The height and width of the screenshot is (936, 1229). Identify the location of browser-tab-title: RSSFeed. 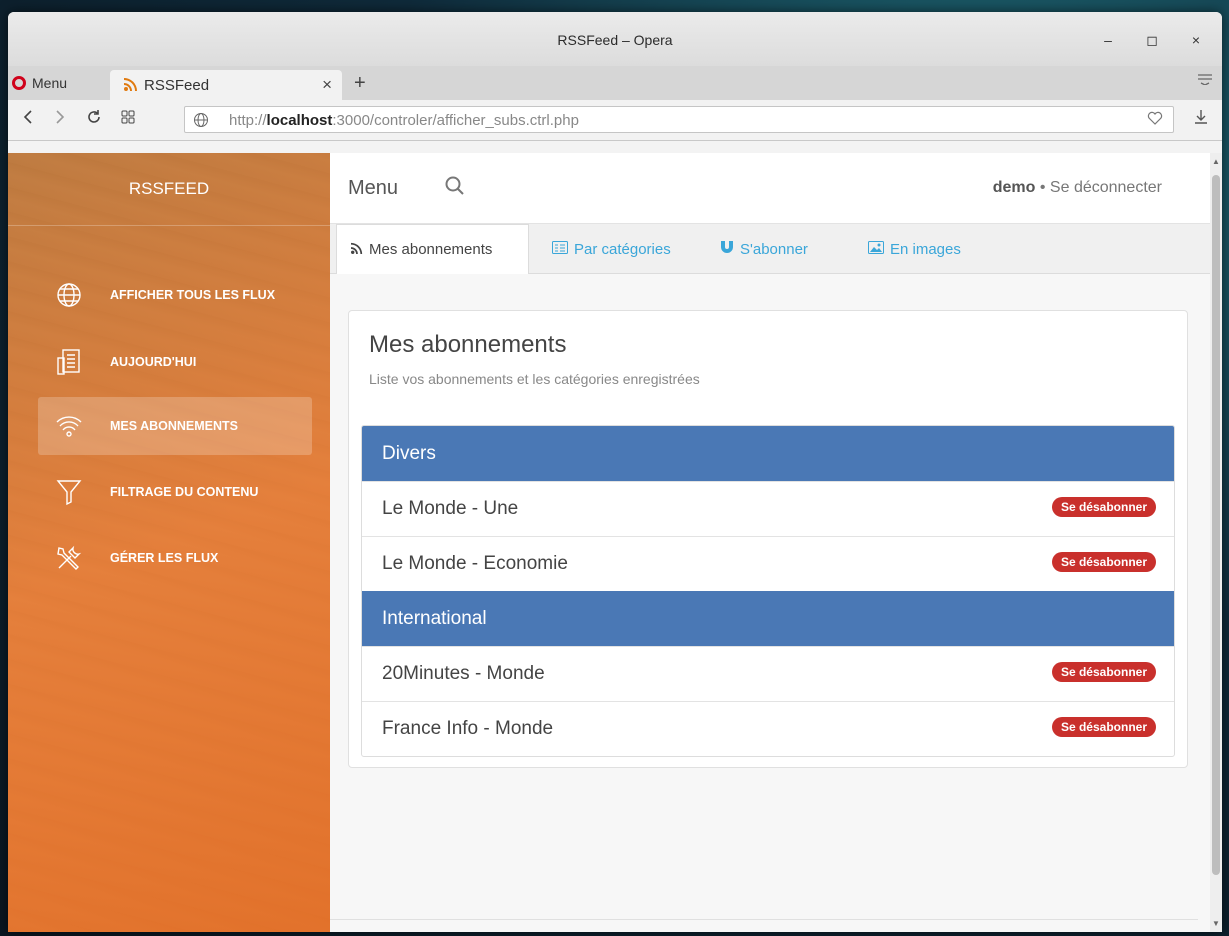
(177, 85).